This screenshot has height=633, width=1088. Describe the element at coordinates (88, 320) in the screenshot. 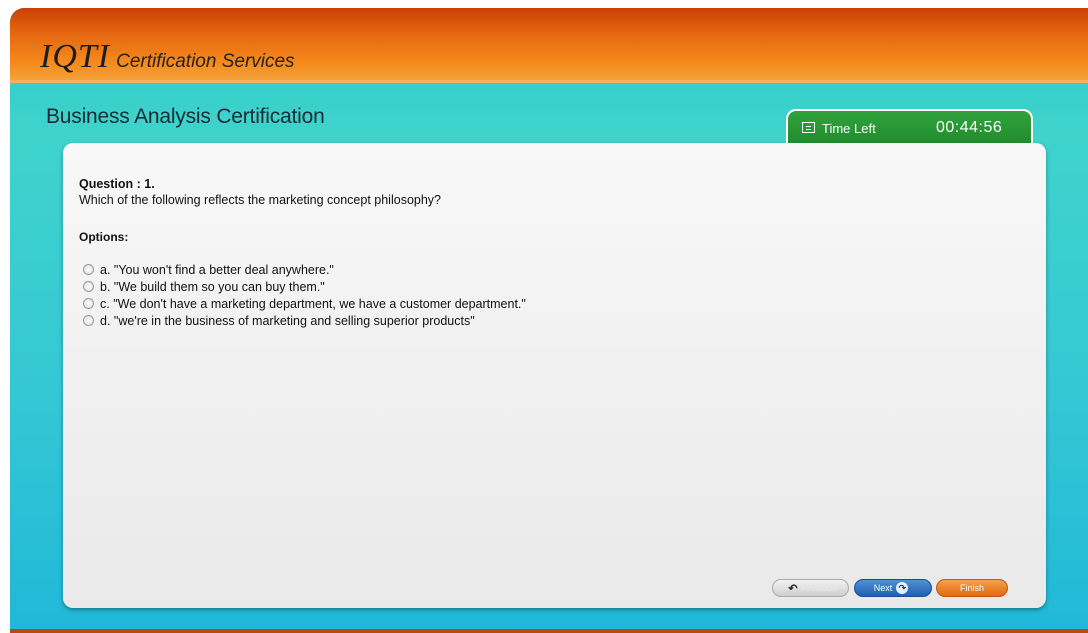

I see `option-d-radio` at that location.